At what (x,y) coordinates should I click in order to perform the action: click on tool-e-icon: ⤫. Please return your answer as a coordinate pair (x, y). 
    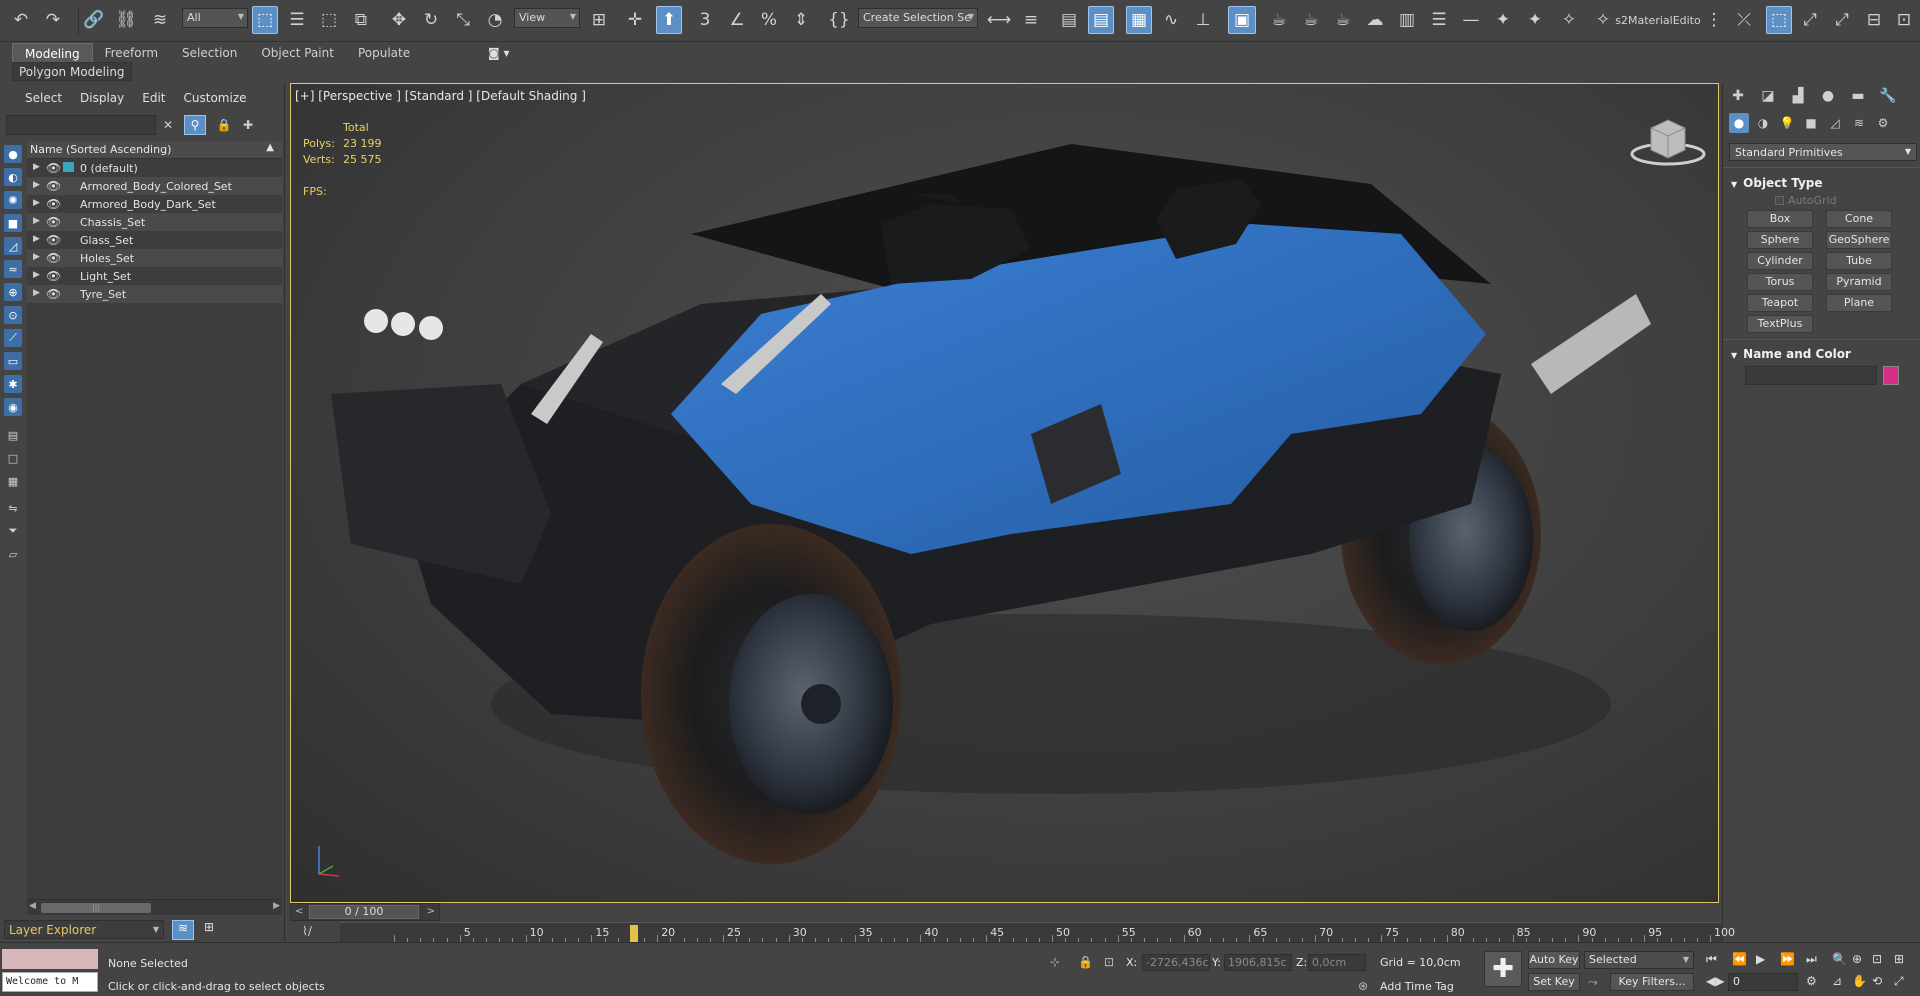
    Looking at the image, I should click on (1744, 20).